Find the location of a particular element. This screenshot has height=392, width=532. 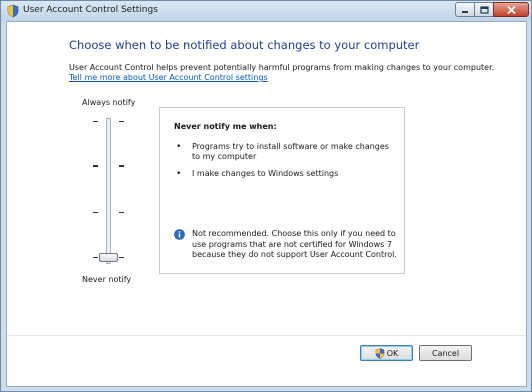

ok-button: OK is located at coordinates (386, 353).